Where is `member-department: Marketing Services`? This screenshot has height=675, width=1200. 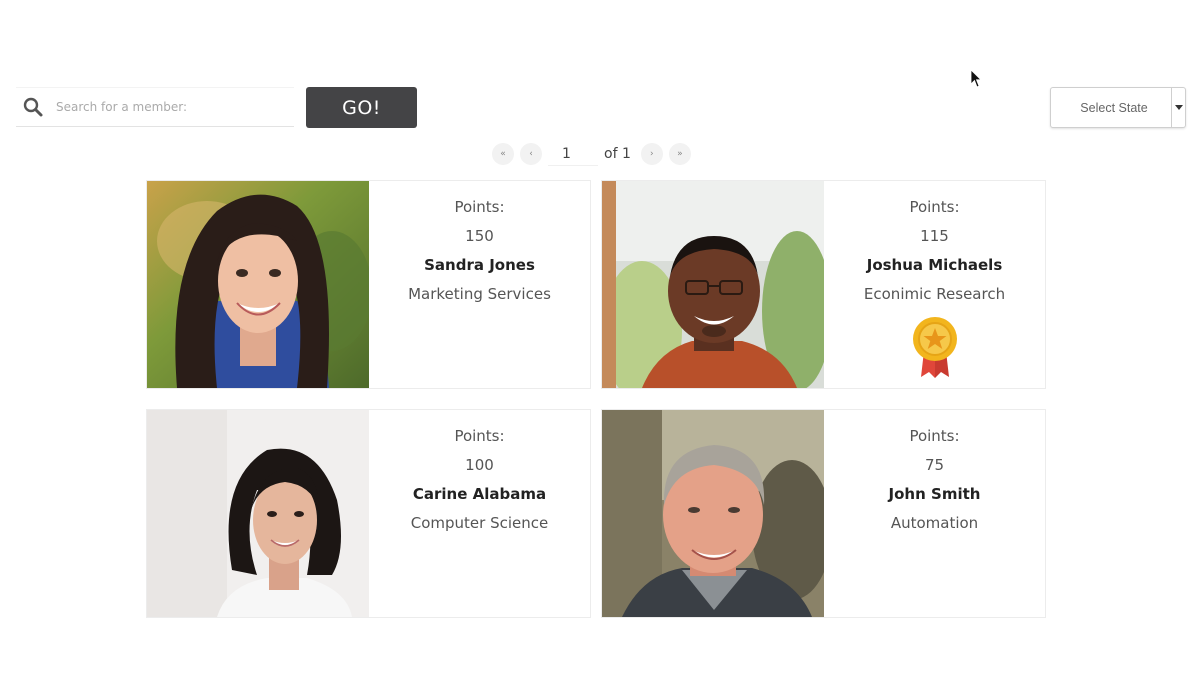 member-department: Marketing Services is located at coordinates (479, 294).